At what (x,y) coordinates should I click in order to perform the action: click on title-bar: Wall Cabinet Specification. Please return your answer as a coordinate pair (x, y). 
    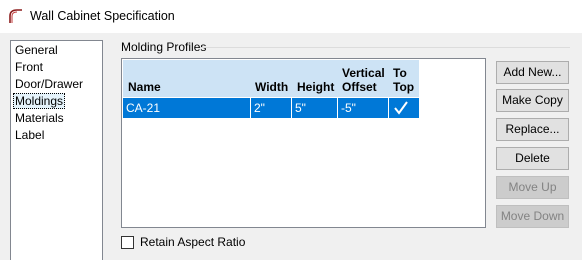
    Looking at the image, I should click on (291, 16).